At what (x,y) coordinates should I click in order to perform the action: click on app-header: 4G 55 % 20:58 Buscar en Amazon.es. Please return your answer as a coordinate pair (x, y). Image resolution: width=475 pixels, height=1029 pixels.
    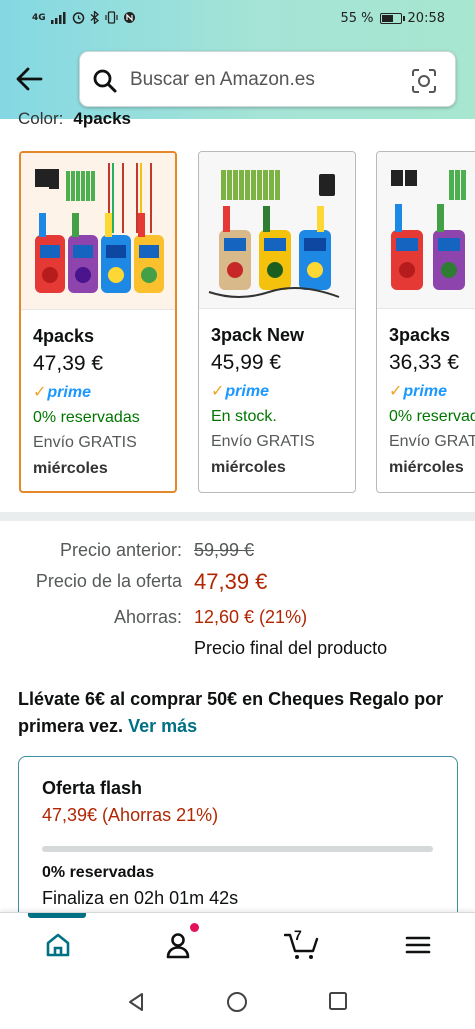
    Looking at the image, I should click on (237, 59).